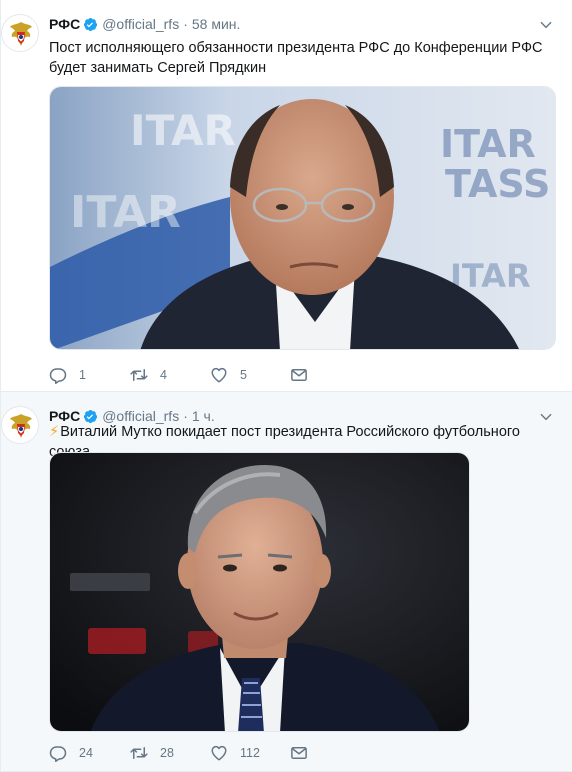 The height and width of the screenshot is (772, 572). I want to click on retweet-button: 28, so click(170, 753).